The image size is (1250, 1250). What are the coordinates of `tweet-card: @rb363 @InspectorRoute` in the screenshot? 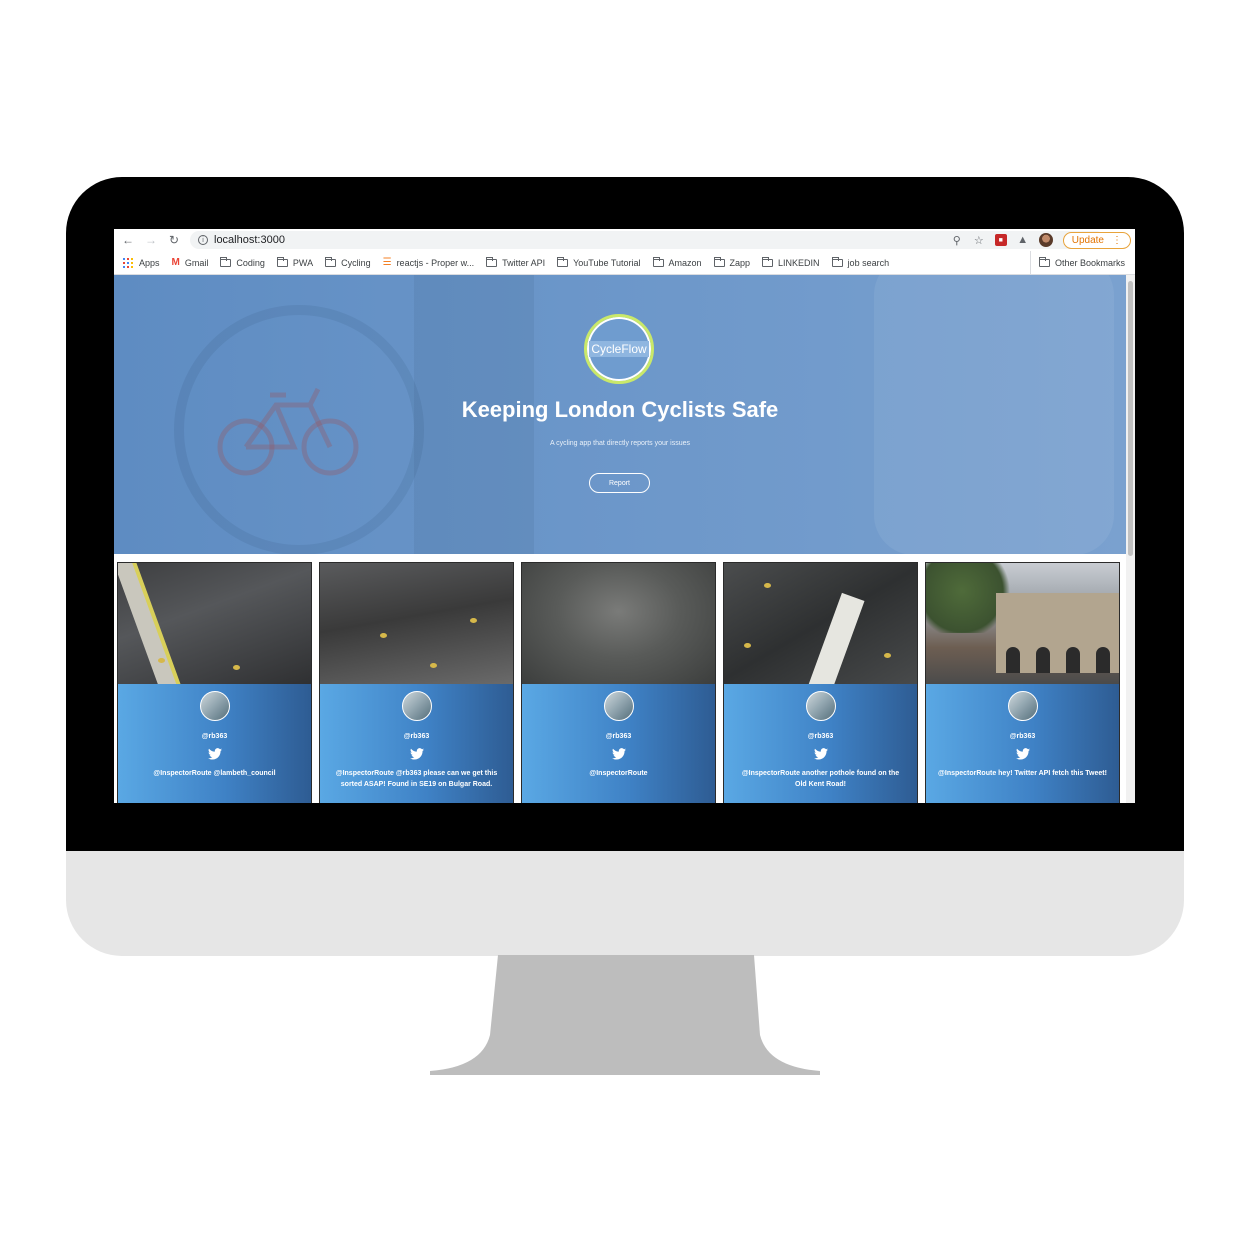 It's located at (618, 682).